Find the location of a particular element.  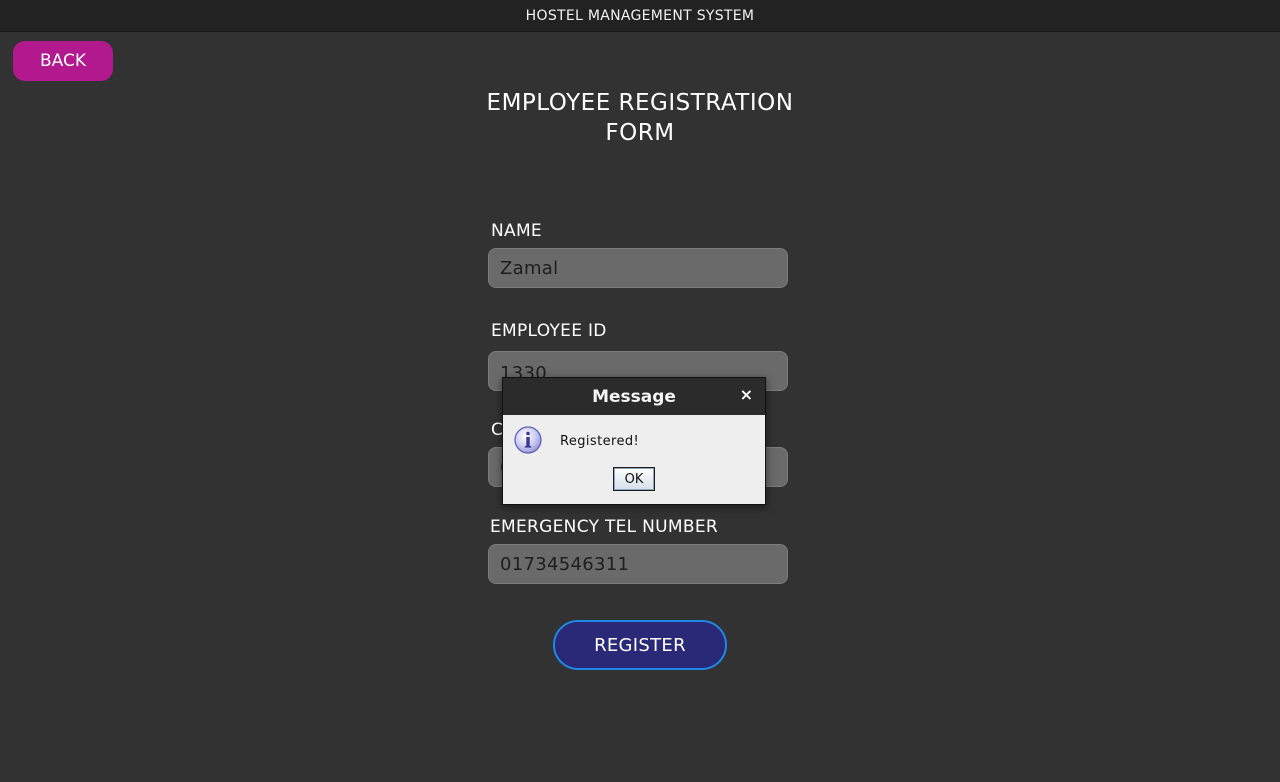

window-titlebar: HOSTEL MANAGEMENT SYSTEM is located at coordinates (640, 16).